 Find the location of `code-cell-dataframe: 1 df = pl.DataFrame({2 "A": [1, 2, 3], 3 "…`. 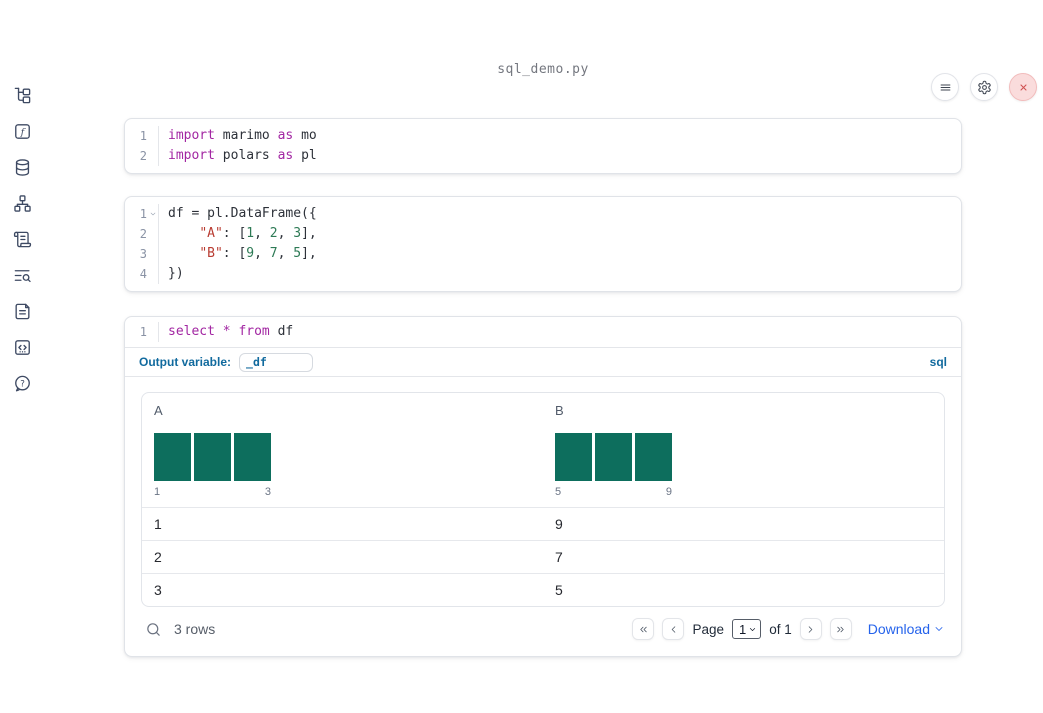

code-cell-dataframe: 1 df = pl.DataFrame({2 "A": [1, 2, 3], 3 "… is located at coordinates (543, 244).